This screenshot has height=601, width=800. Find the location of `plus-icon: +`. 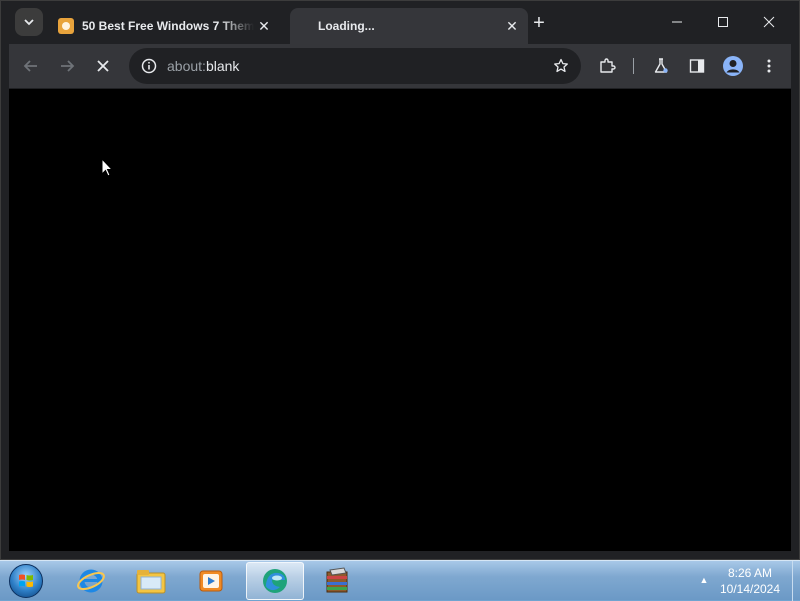

plus-icon: + is located at coordinates (539, 22).